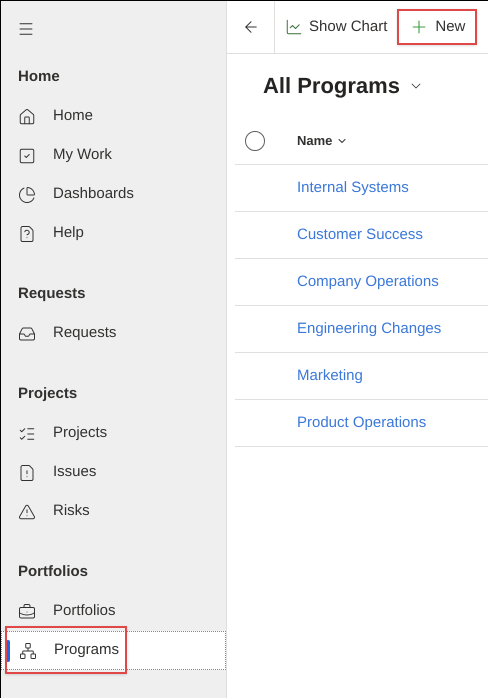 This screenshot has width=488, height=698. I want to click on section-heading: Home, so click(38, 76).